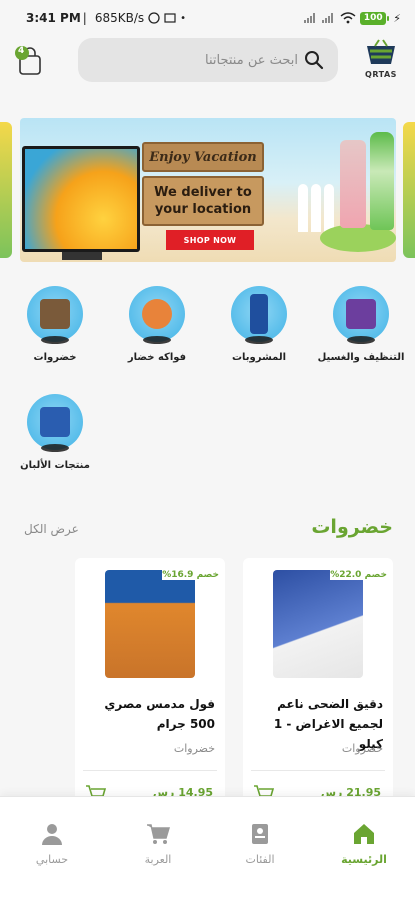 The width and height of the screenshot is (415, 900). Describe the element at coordinates (210, 240) in the screenshot. I see `shop-now-button: SHOP NOW` at that location.